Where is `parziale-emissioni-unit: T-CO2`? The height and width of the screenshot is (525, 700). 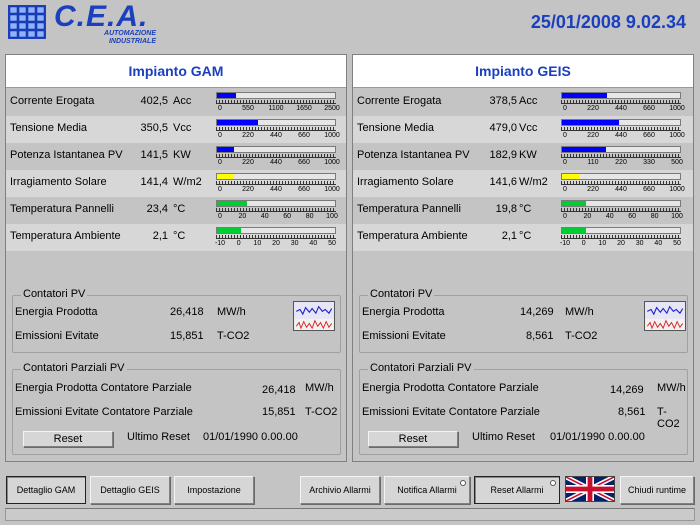 parziale-emissioni-unit: T-CO2 is located at coordinates (321, 412).